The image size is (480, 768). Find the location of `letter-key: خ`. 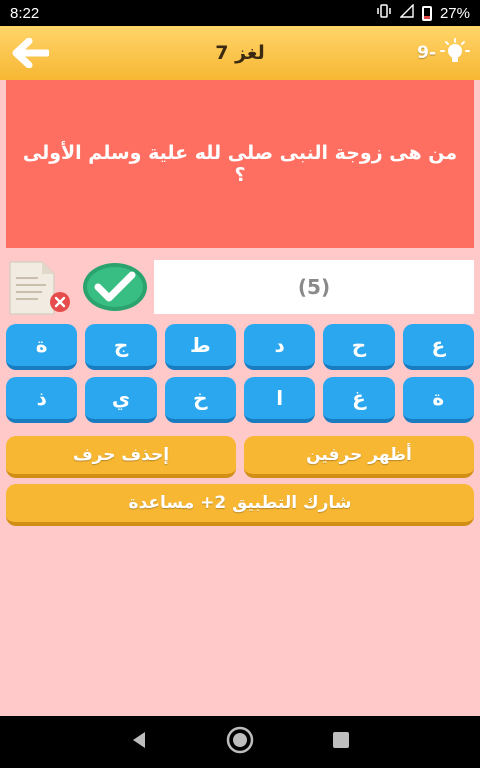

letter-key: خ is located at coordinates (200, 400).